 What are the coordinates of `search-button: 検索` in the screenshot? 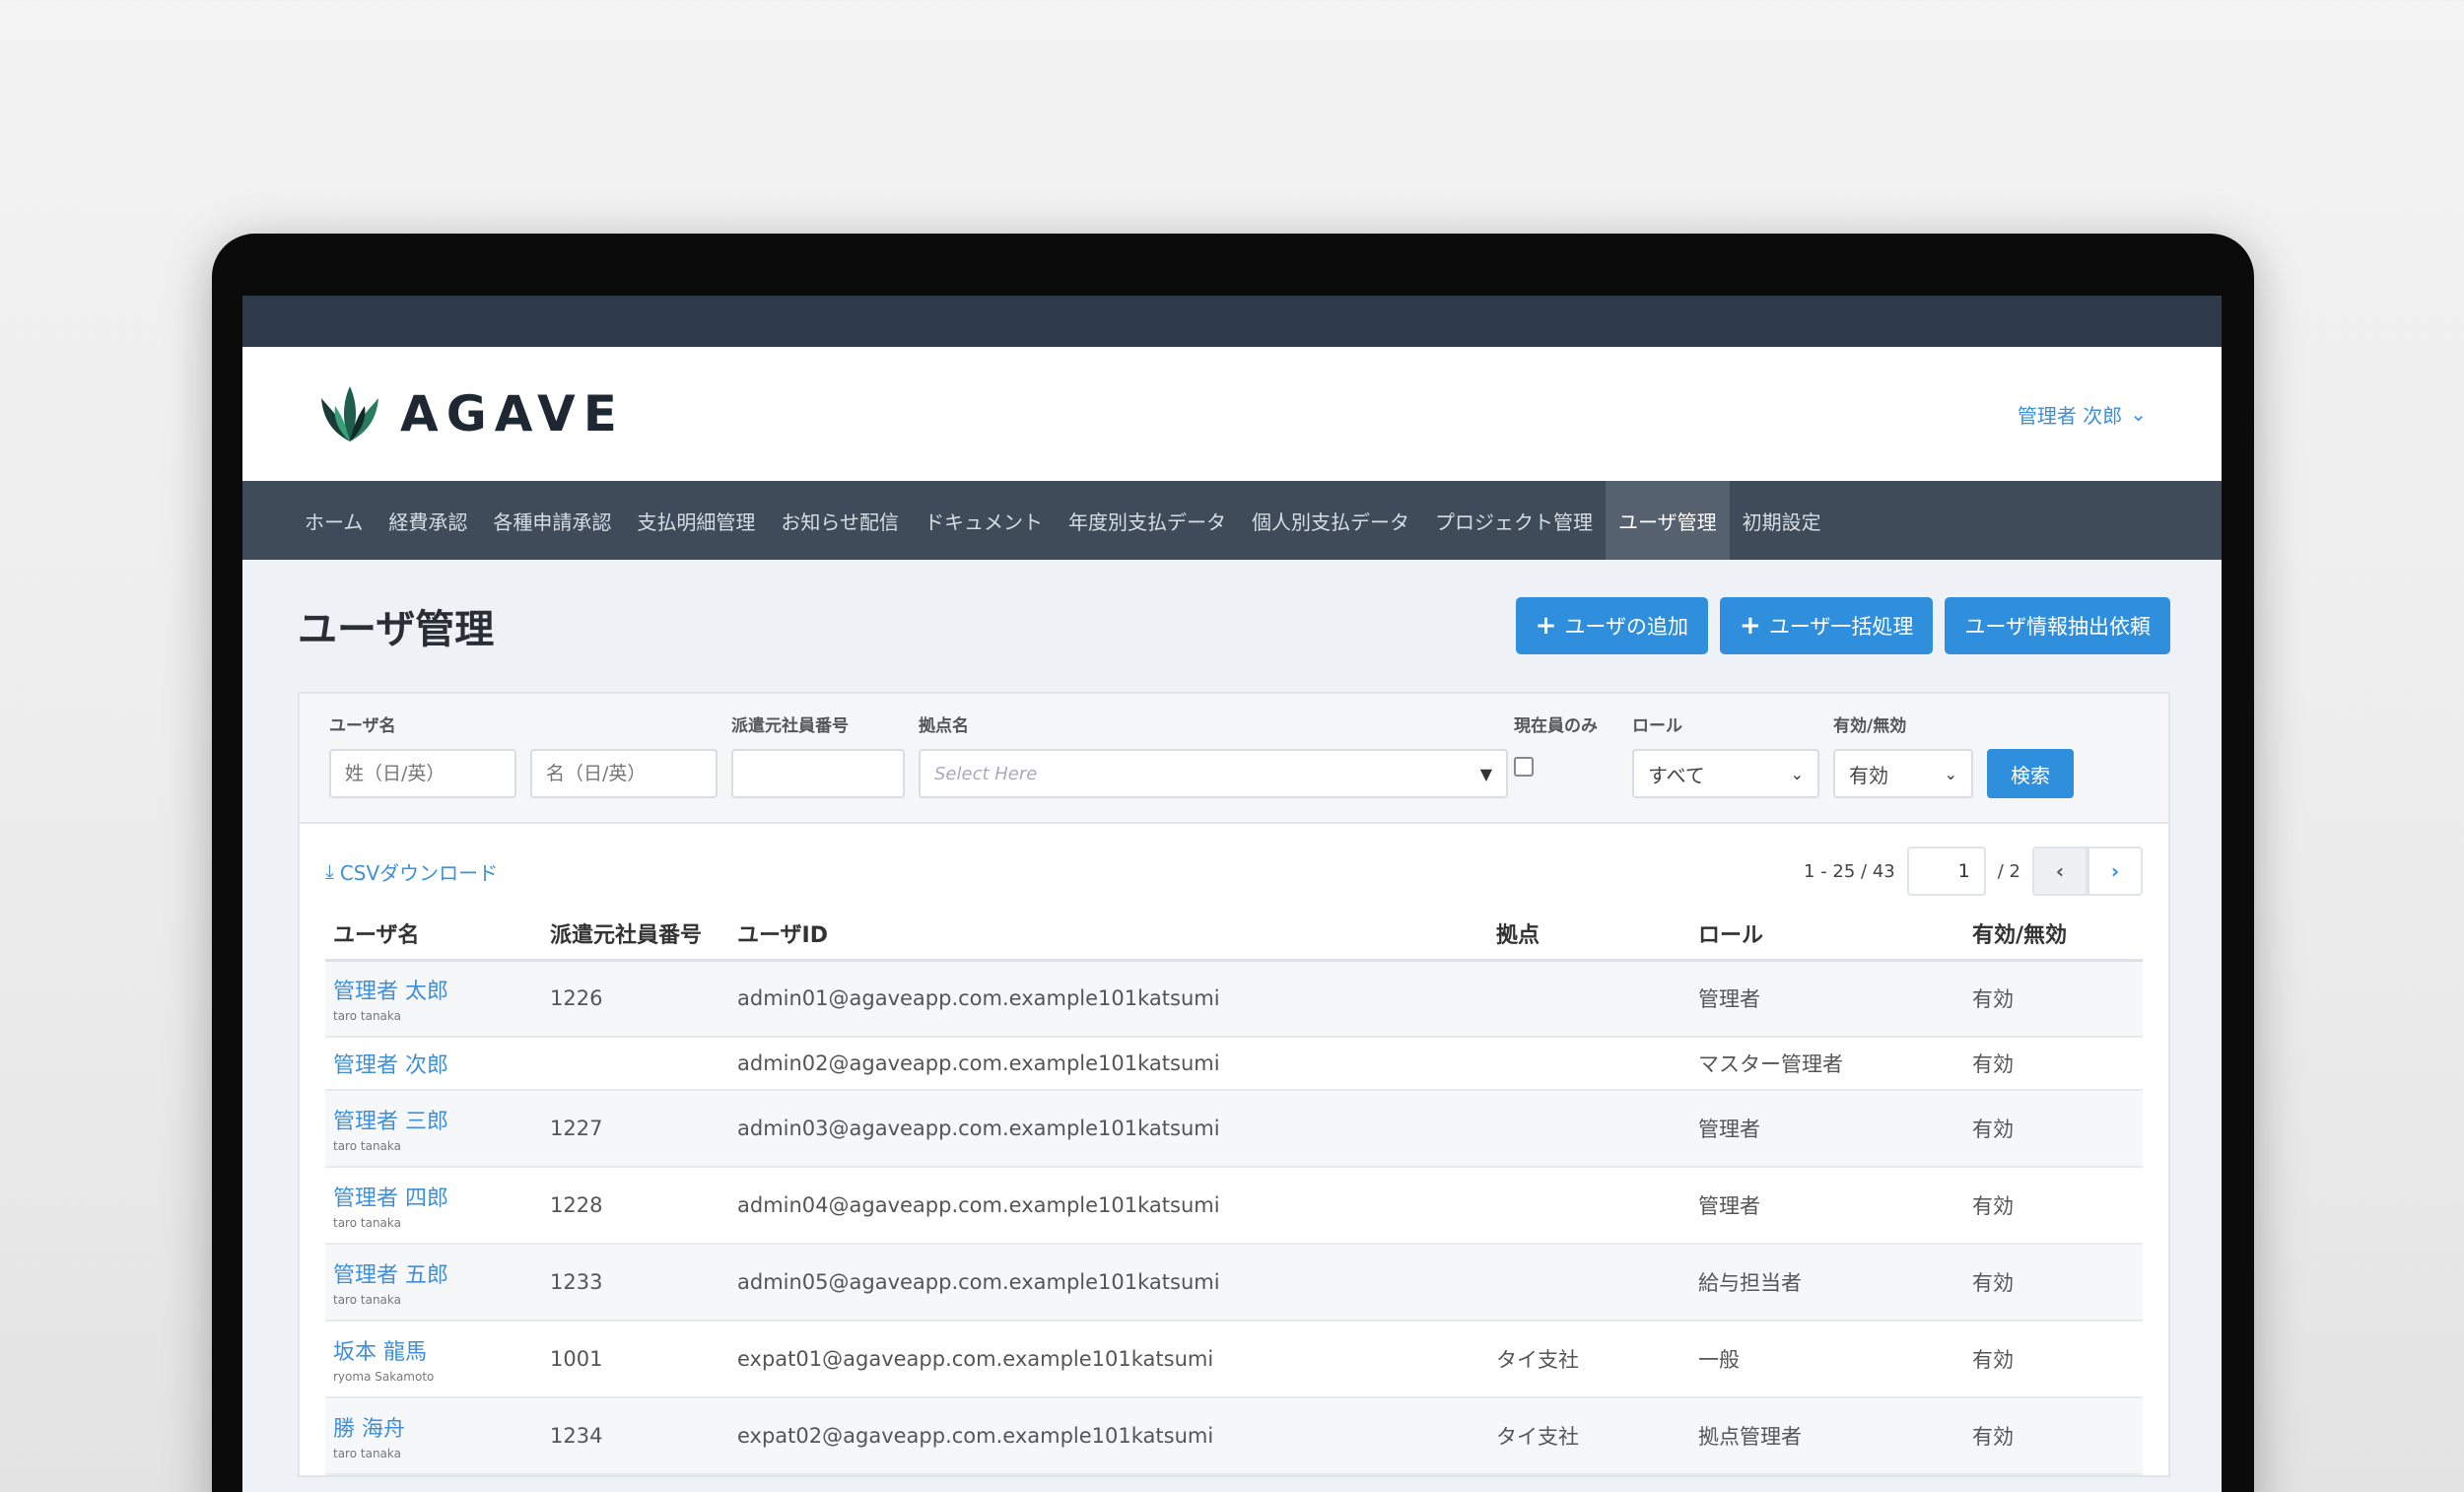 It's located at (2030, 773).